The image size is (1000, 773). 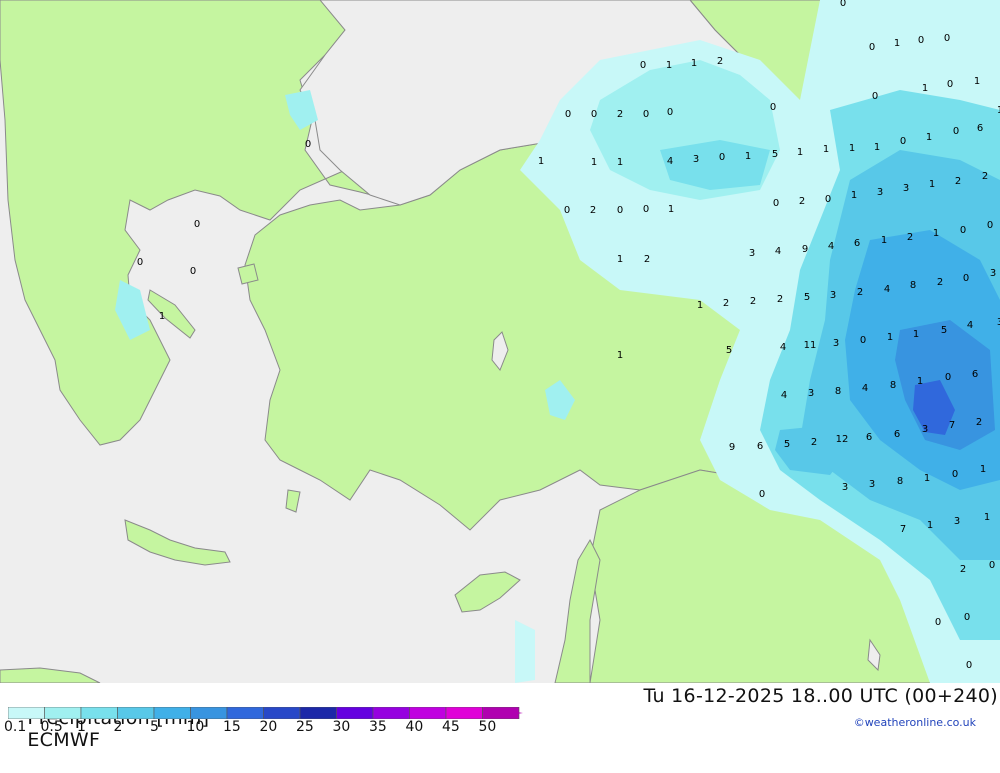 What do you see at coordinates (105, 729) in the screenshot?
I see `map-title: Precipitation [mm] ECMWF` at bounding box center [105, 729].